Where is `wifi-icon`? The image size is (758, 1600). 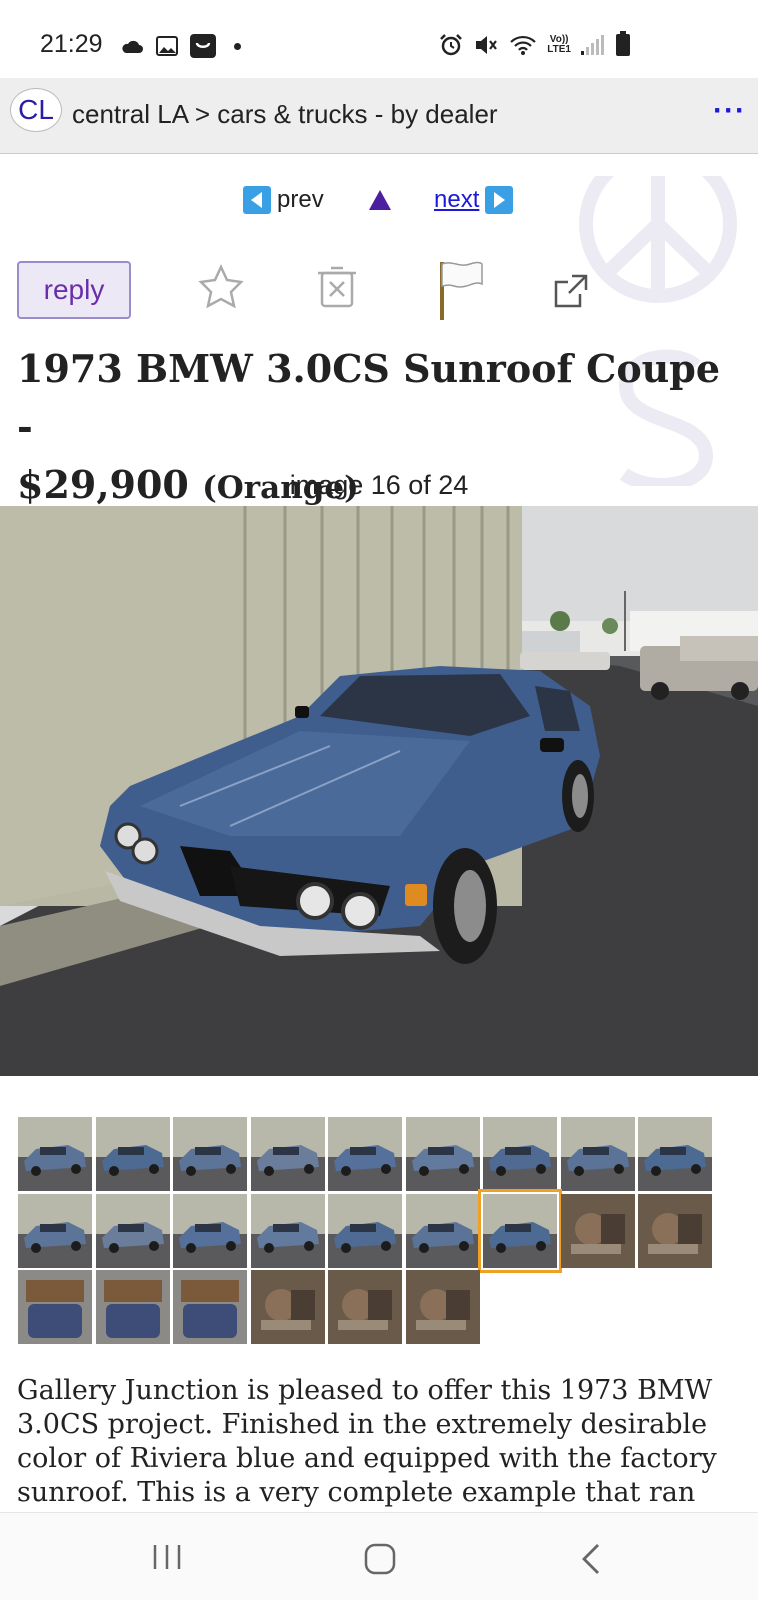 wifi-icon is located at coordinates (523, 45).